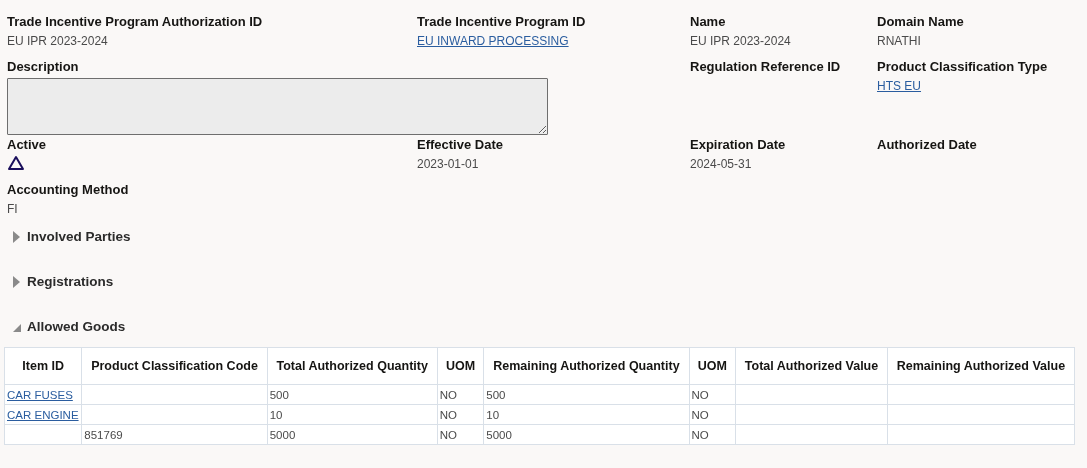  I want to click on field-value: 2024-05-31, so click(721, 164).